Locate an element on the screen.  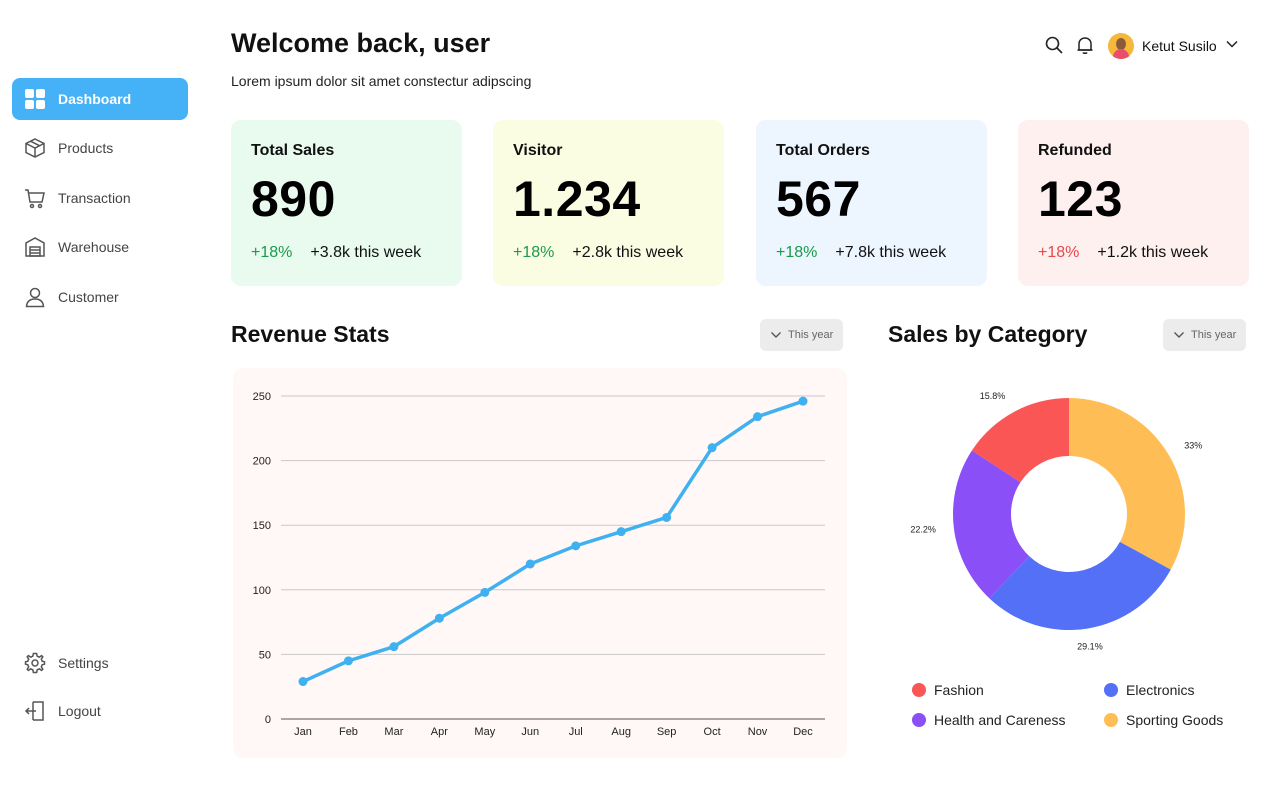
sidebar-item-settings: Settings is located at coordinates (100, 663).